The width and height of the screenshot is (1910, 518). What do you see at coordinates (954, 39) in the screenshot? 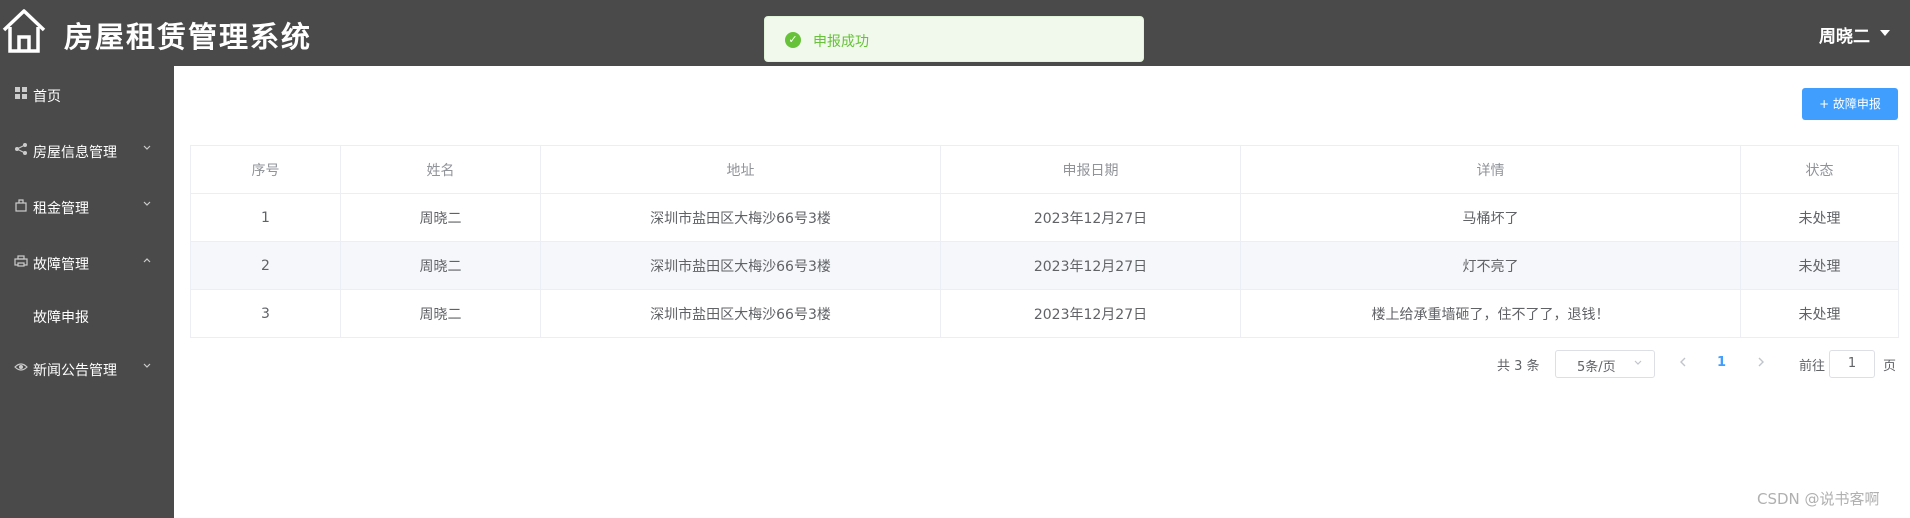
I see `success-toast: ✓ 申报成功` at bounding box center [954, 39].